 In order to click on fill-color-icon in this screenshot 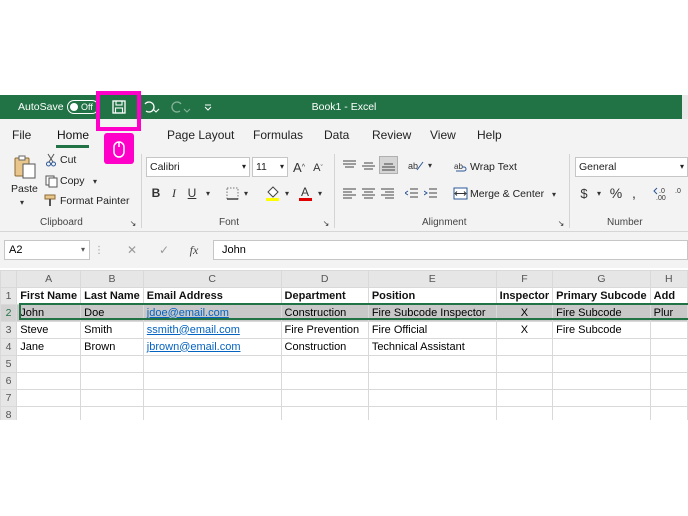, I will do `click(272, 193)`.